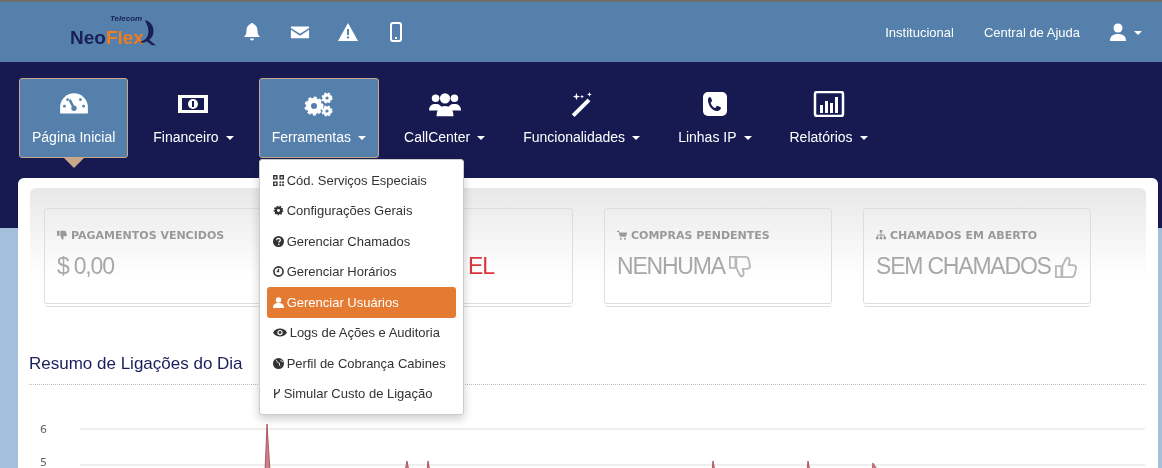 The width and height of the screenshot is (1162, 468). What do you see at coordinates (444, 104) in the screenshot?
I see `users-group-icon` at bounding box center [444, 104].